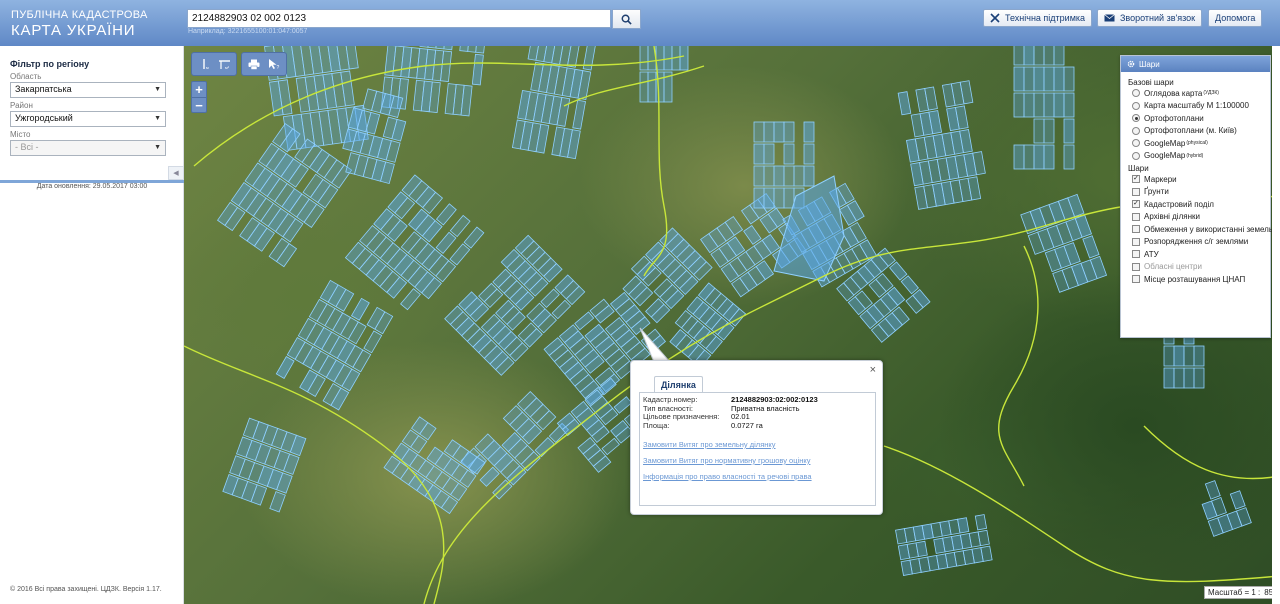 This screenshot has height=604, width=1280. Describe the element at coordinates (227, 67) in the screenshot. I see `svg-text: м²` at that location.